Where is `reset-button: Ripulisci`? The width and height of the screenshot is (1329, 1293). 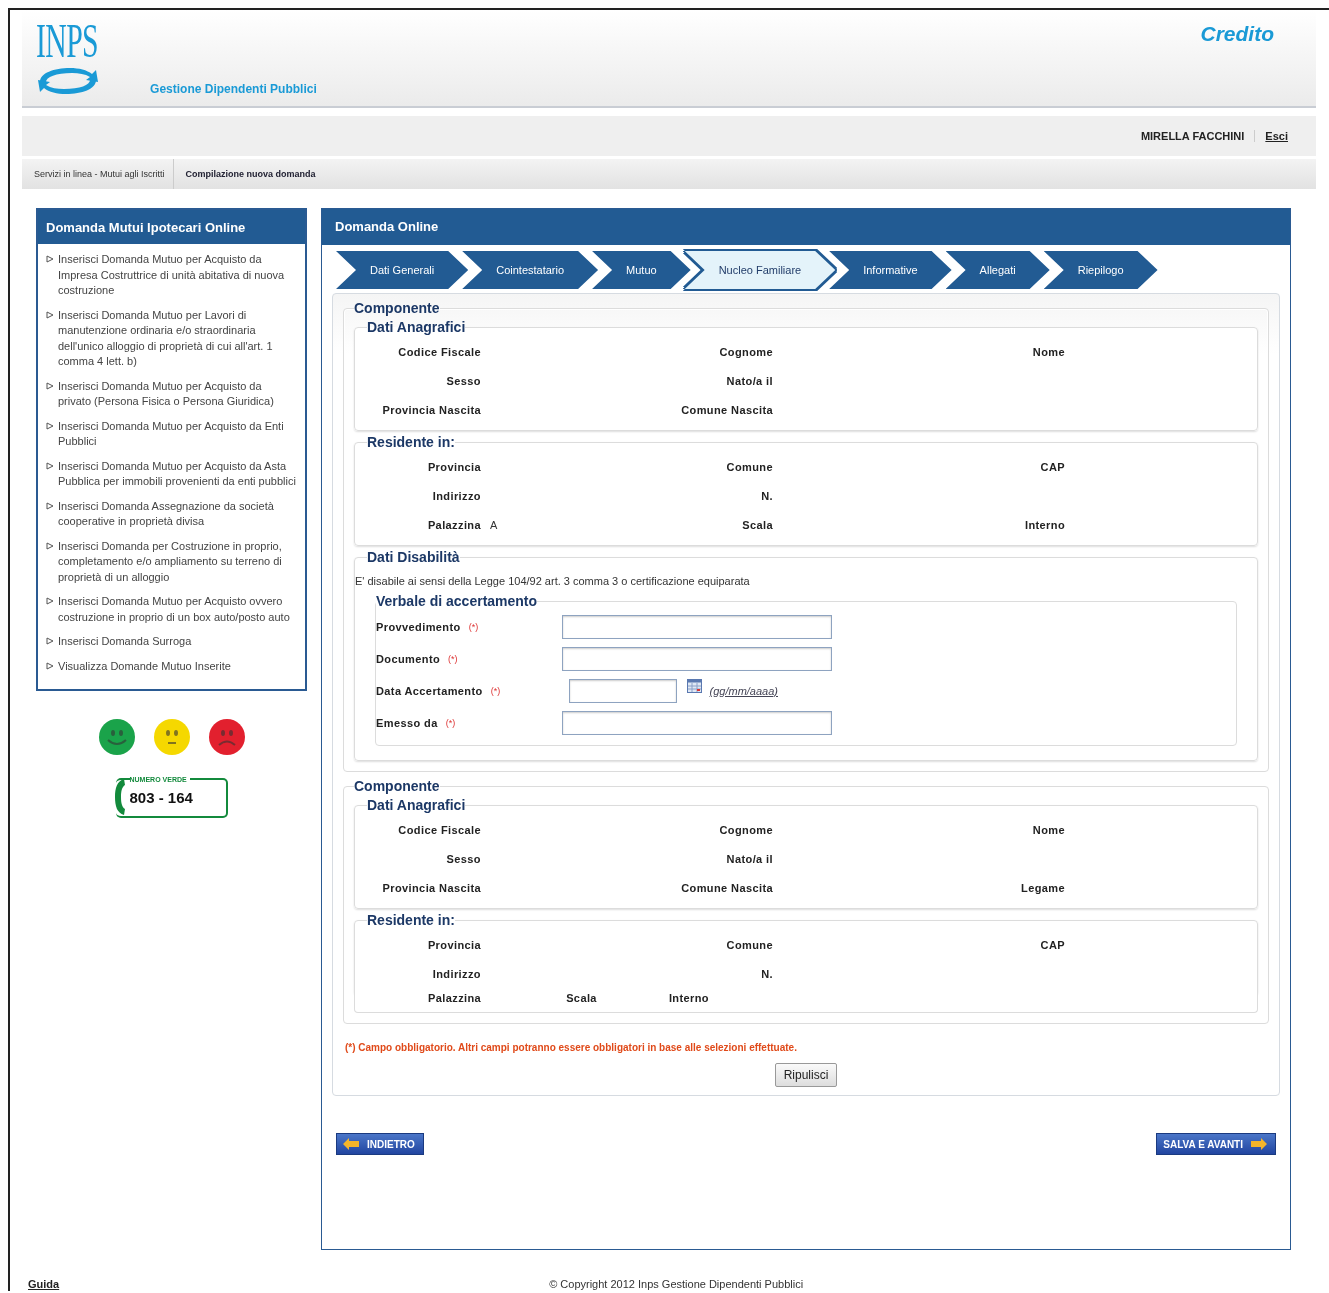 reset-button: Ripulisci is located at coordinates (806, 1075).